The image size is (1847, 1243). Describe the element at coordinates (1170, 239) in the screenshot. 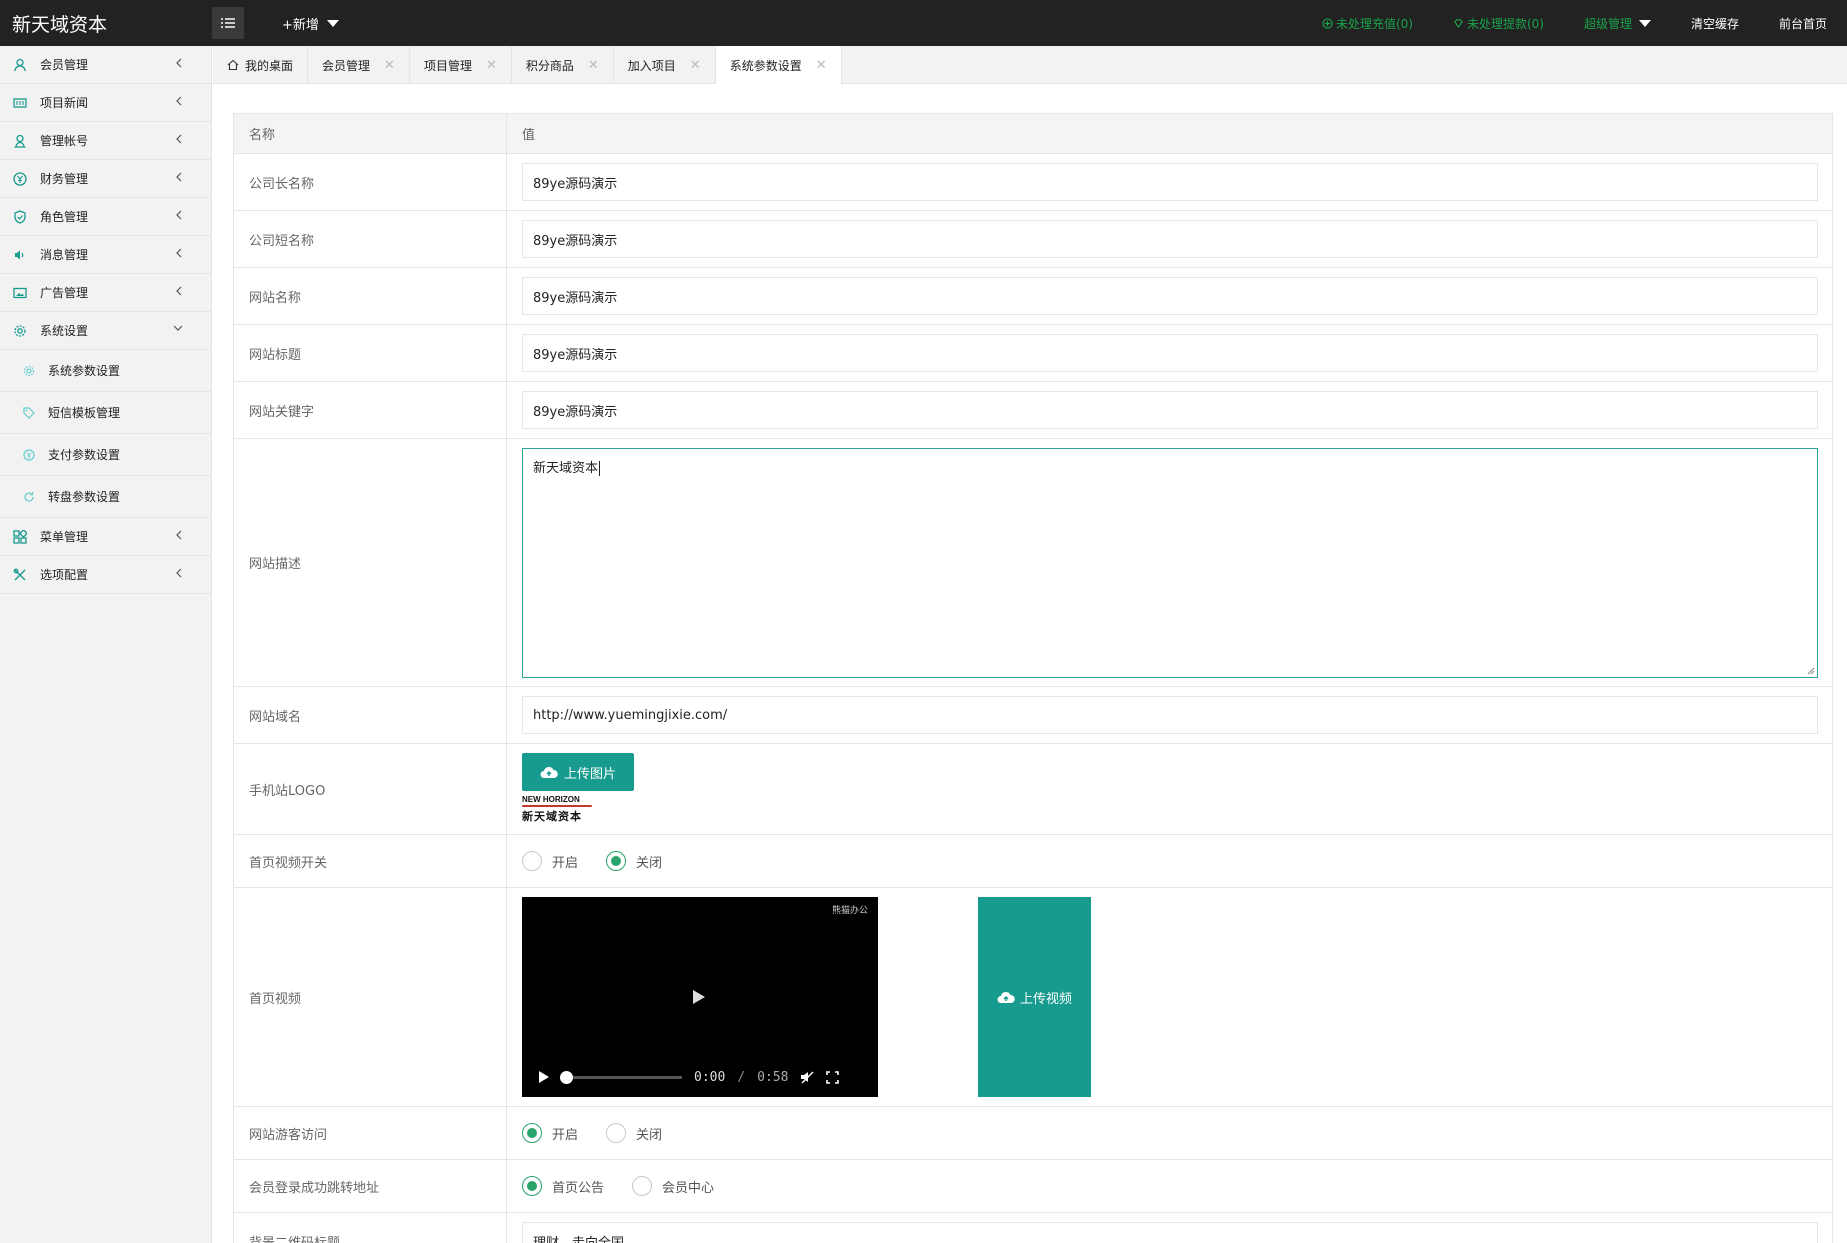

I see `company-short-name-input: 89ye源码演示` at that location.